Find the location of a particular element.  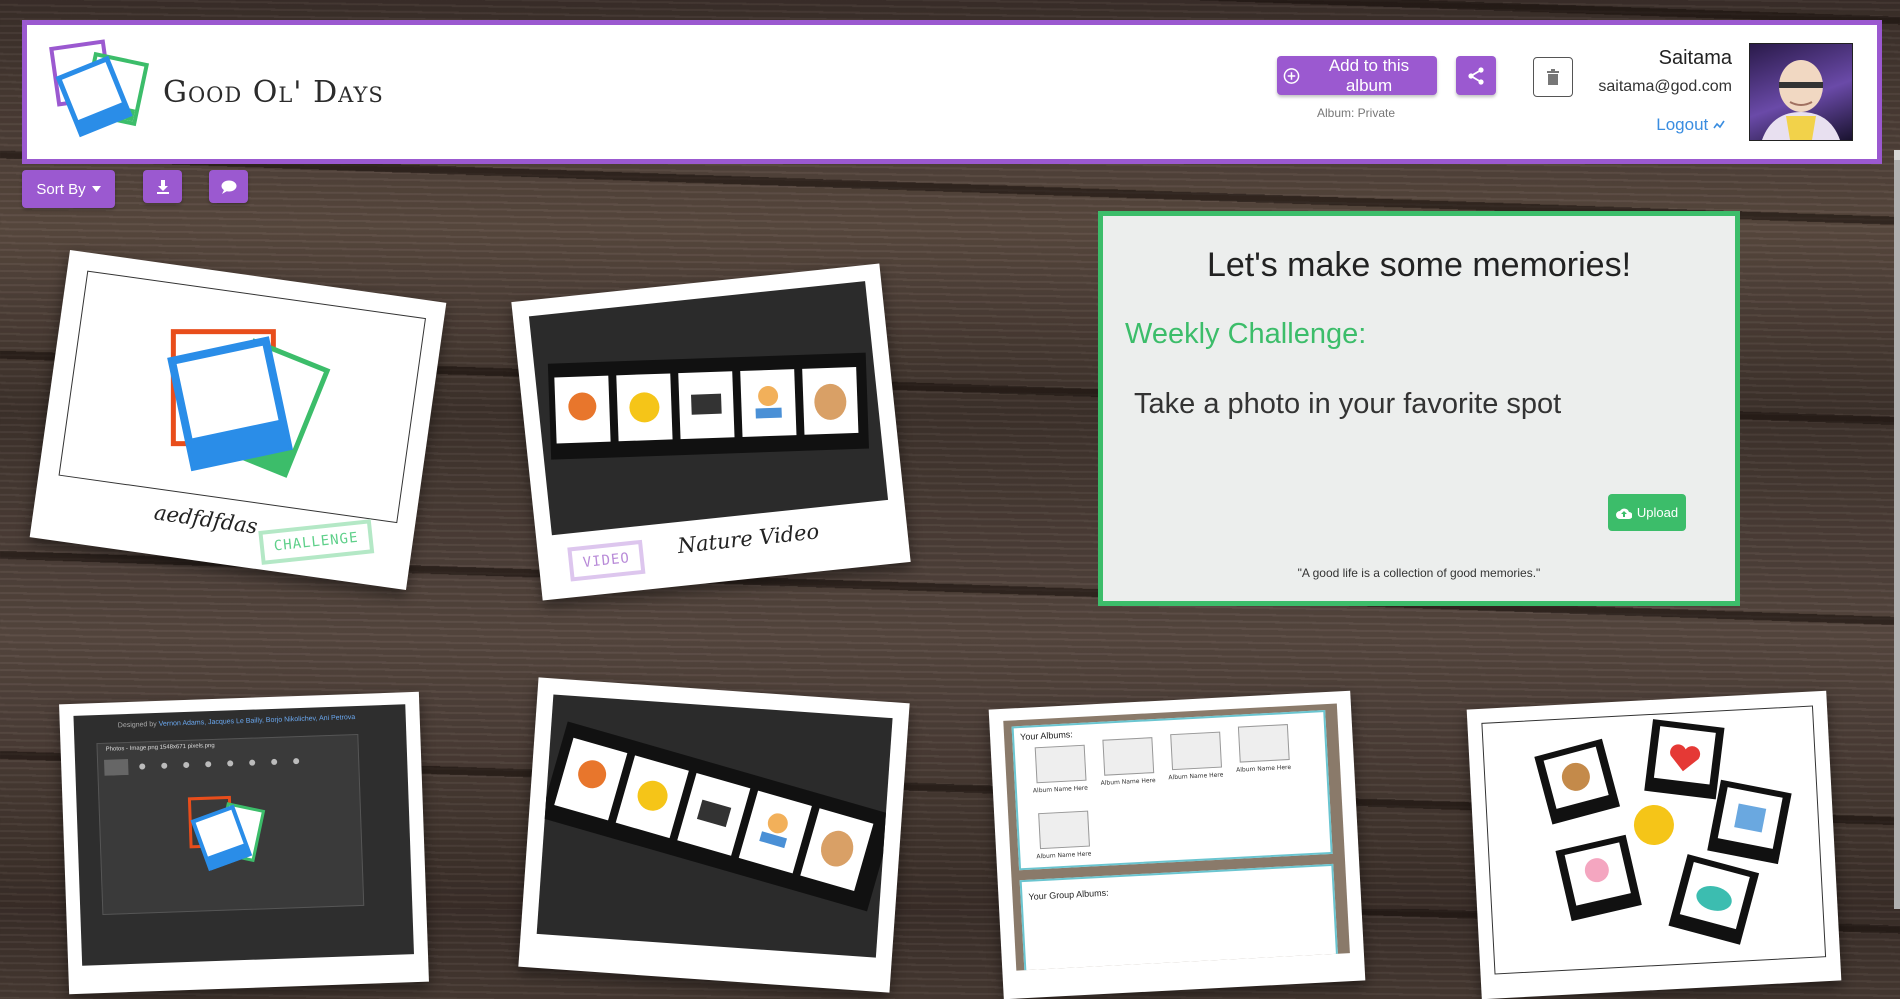

designed-by-prefix: Designed by is located at coordinates (137, 725).